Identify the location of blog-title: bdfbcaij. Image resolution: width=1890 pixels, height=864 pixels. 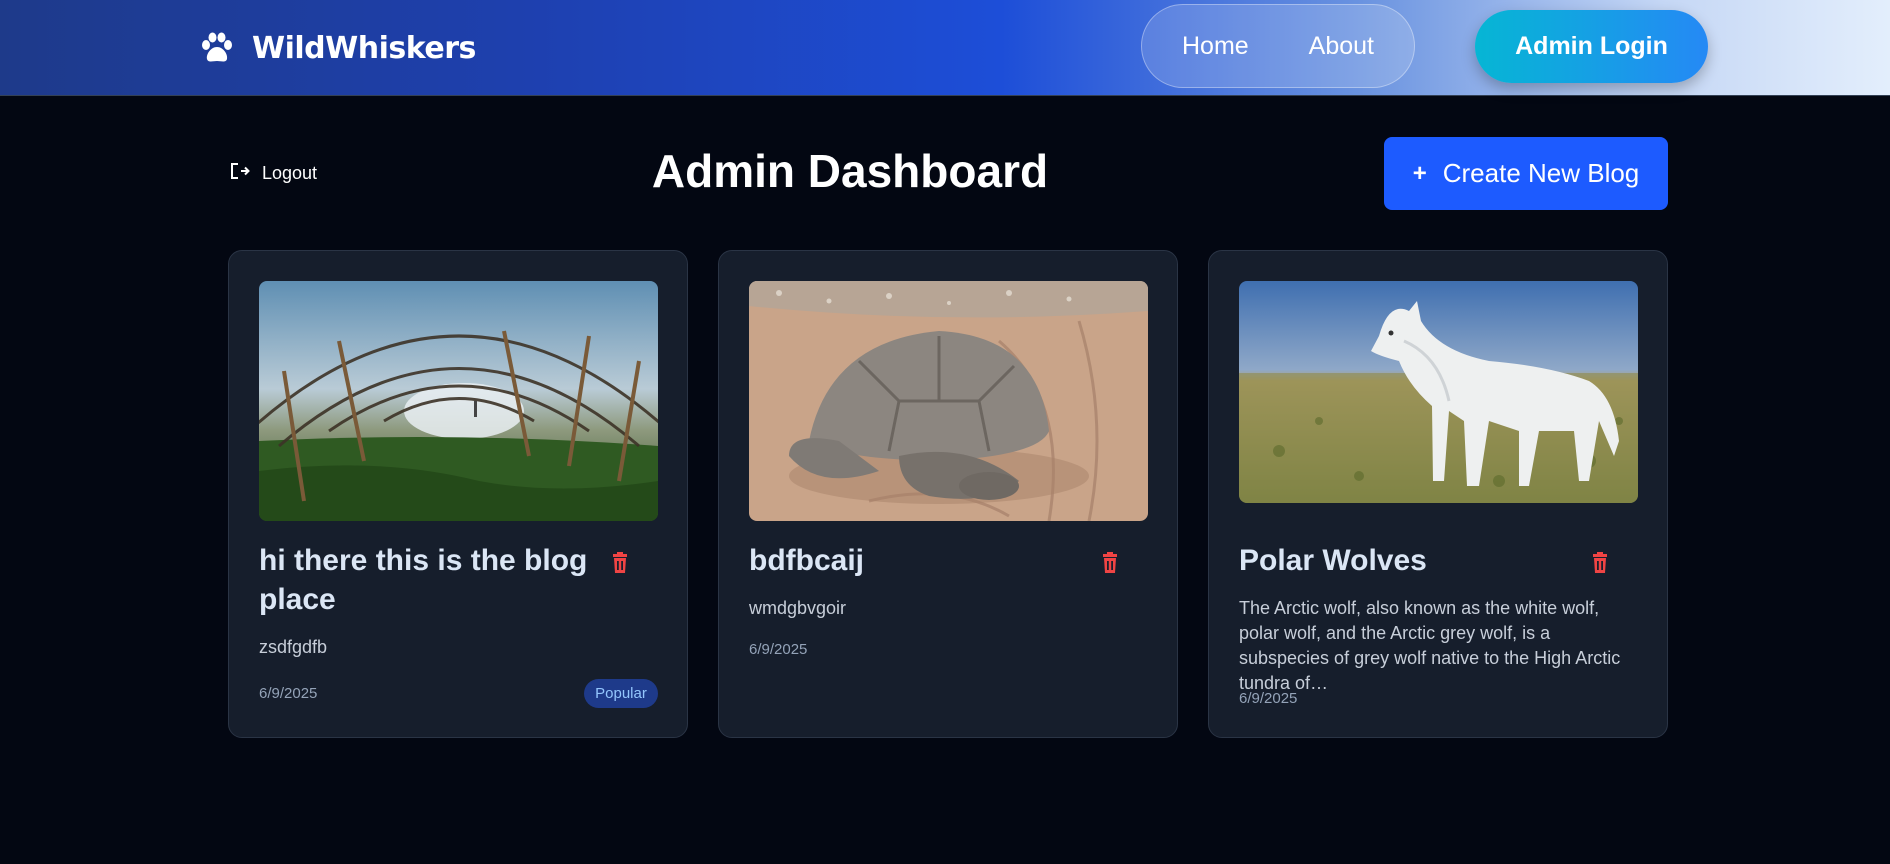
(924, 560).